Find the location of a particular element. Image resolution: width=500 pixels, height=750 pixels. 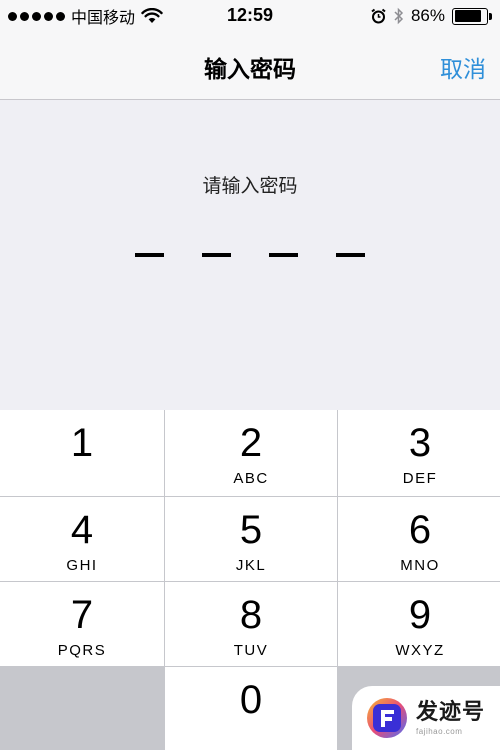

key-letters: TUV is located at coordinates (251, 650).